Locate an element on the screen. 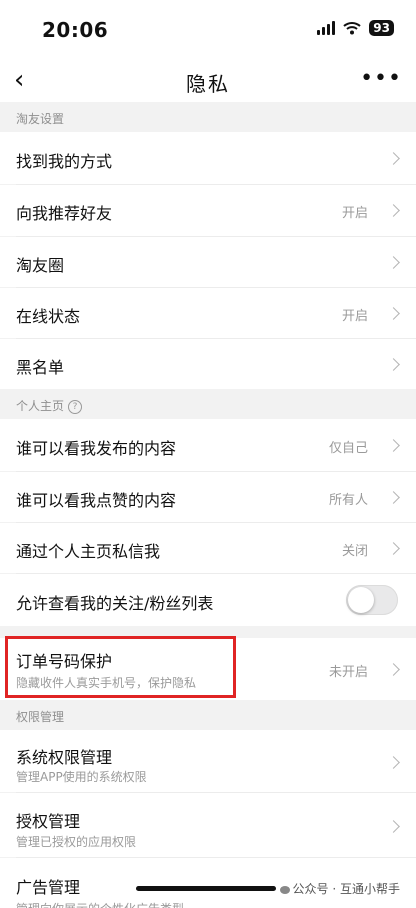  help-icon: ? is located at coordinates (75, 406).